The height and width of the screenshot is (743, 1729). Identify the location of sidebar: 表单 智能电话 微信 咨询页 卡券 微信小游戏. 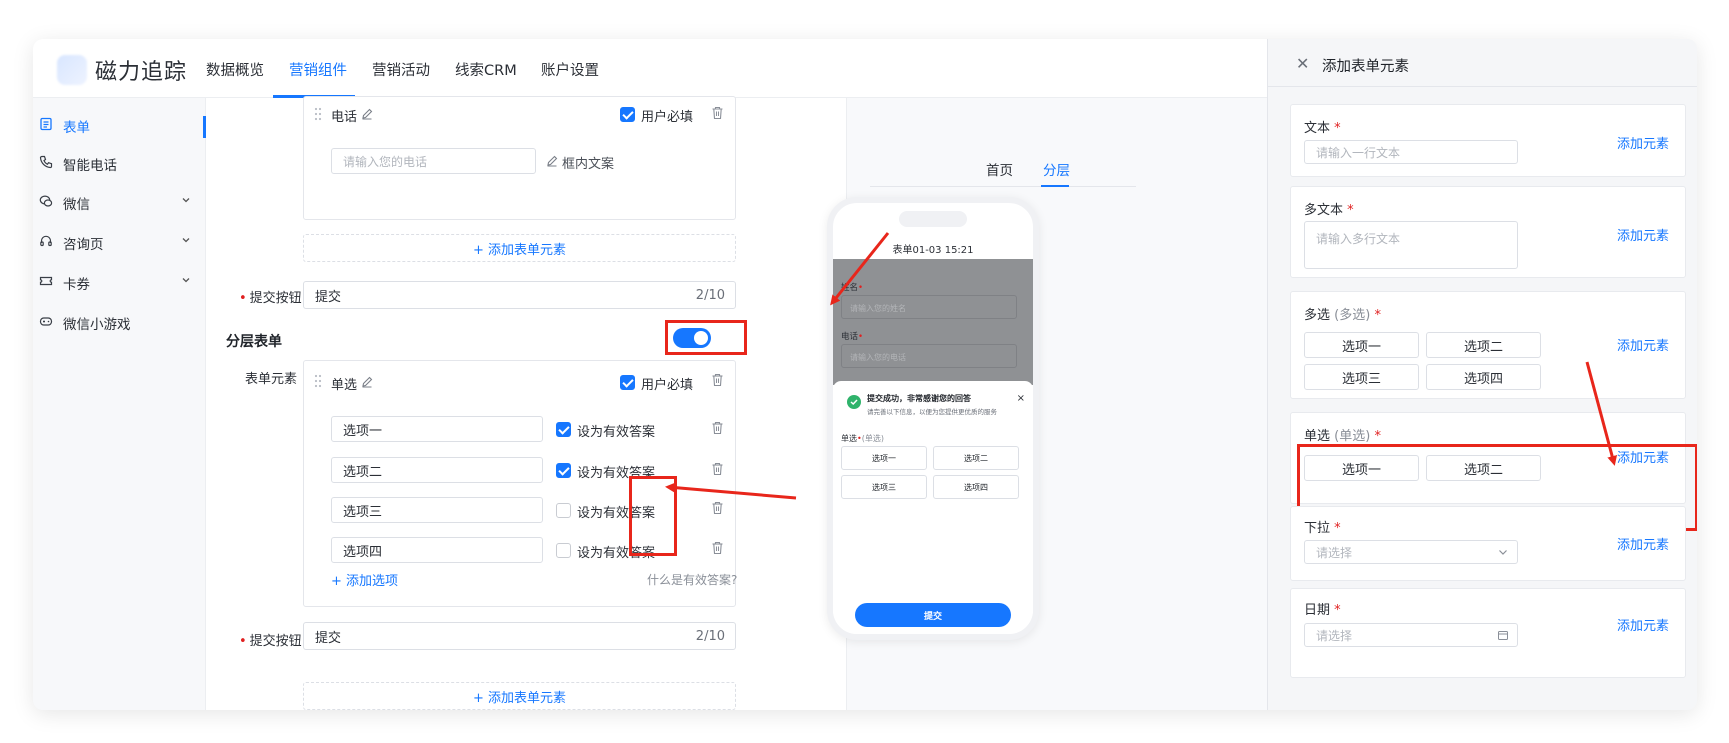
(119, 404).